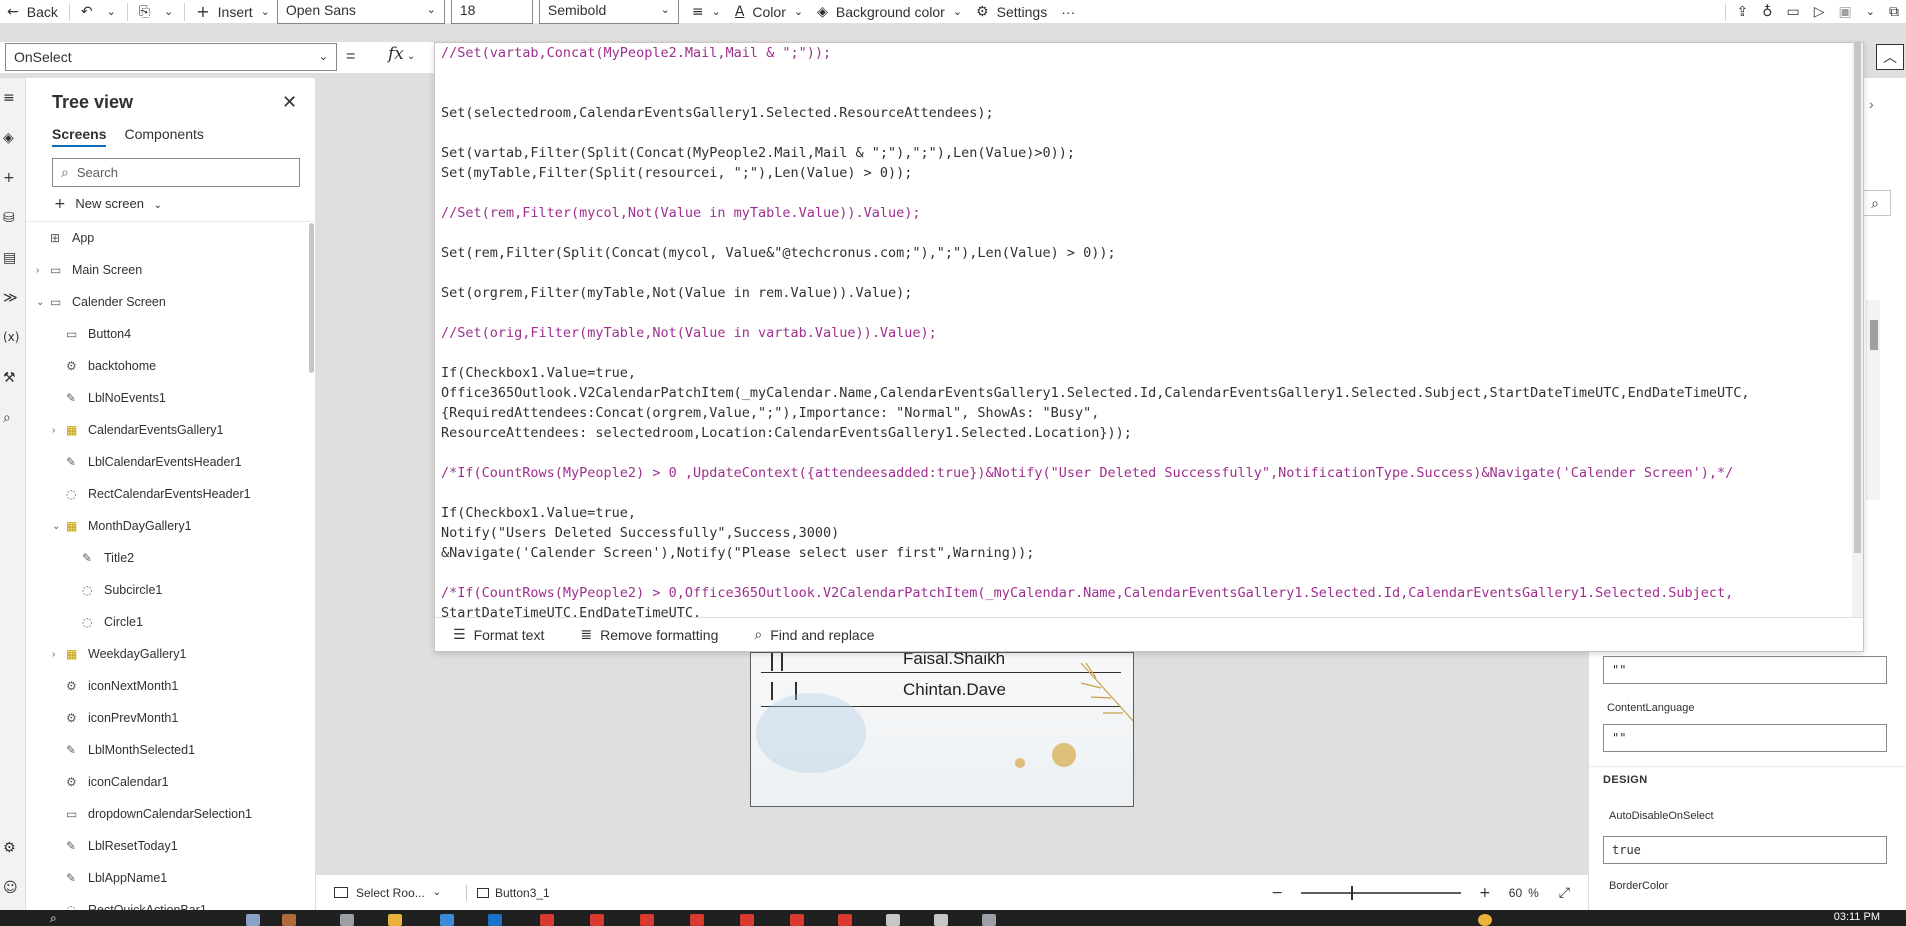 This screenshot has height=926, width=1906. What do you see at coordinates (1857, 298) in the screenshot?
I see `editor-scroll-thumb` at bounding box center [1857, 298].